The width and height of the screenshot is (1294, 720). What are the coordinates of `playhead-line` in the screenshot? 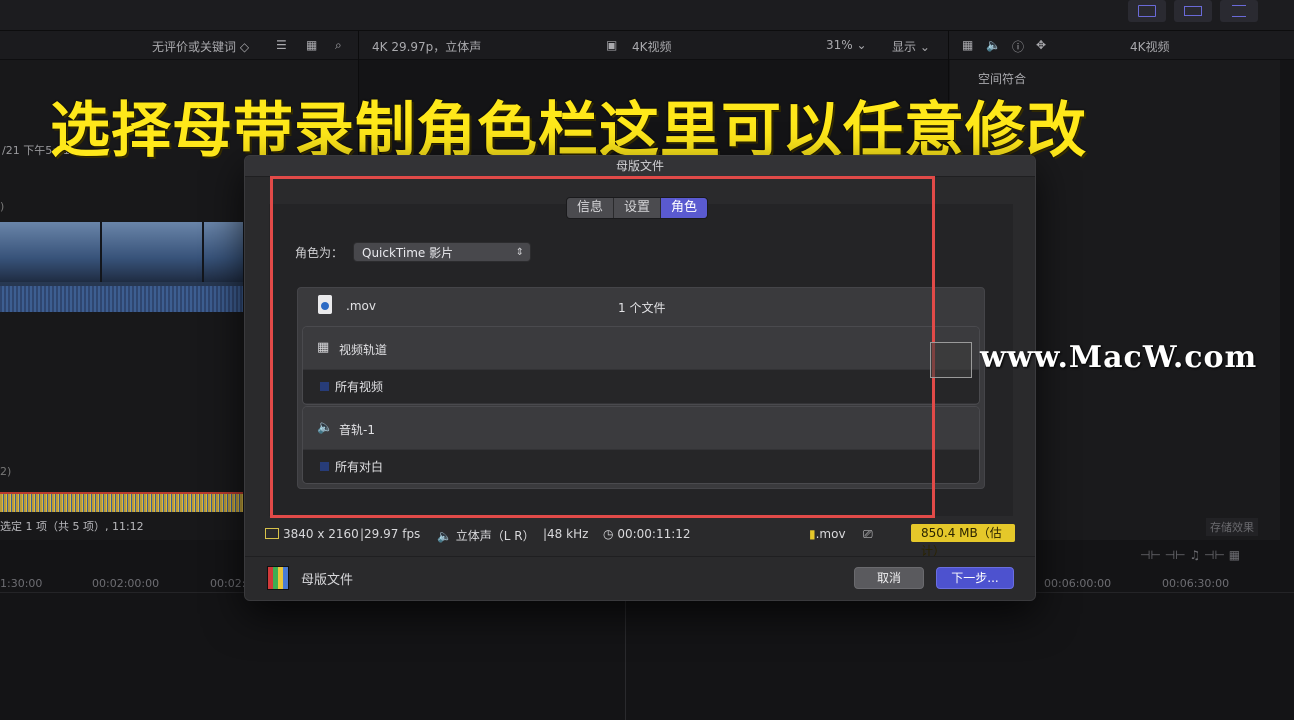 It's located at (625, 656).